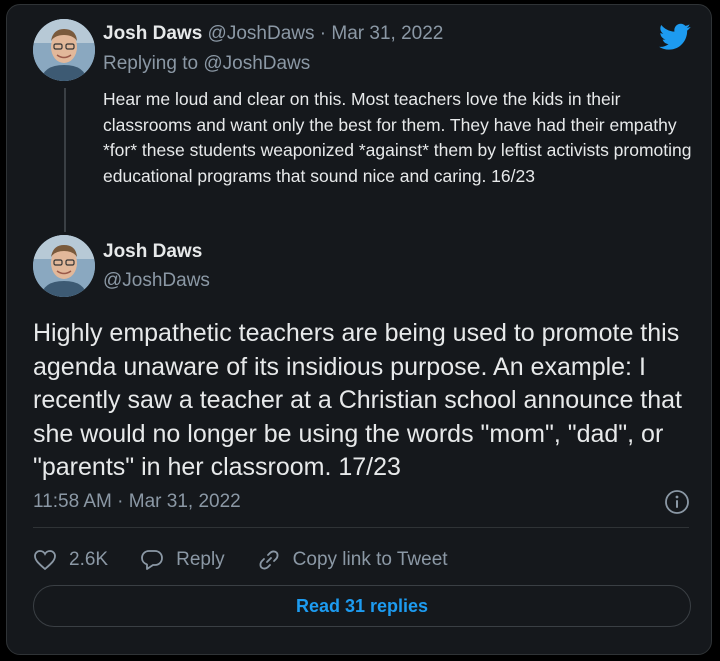 This screenshot has width=720, height=661. I want to click on link-icon, so click(269, 560).